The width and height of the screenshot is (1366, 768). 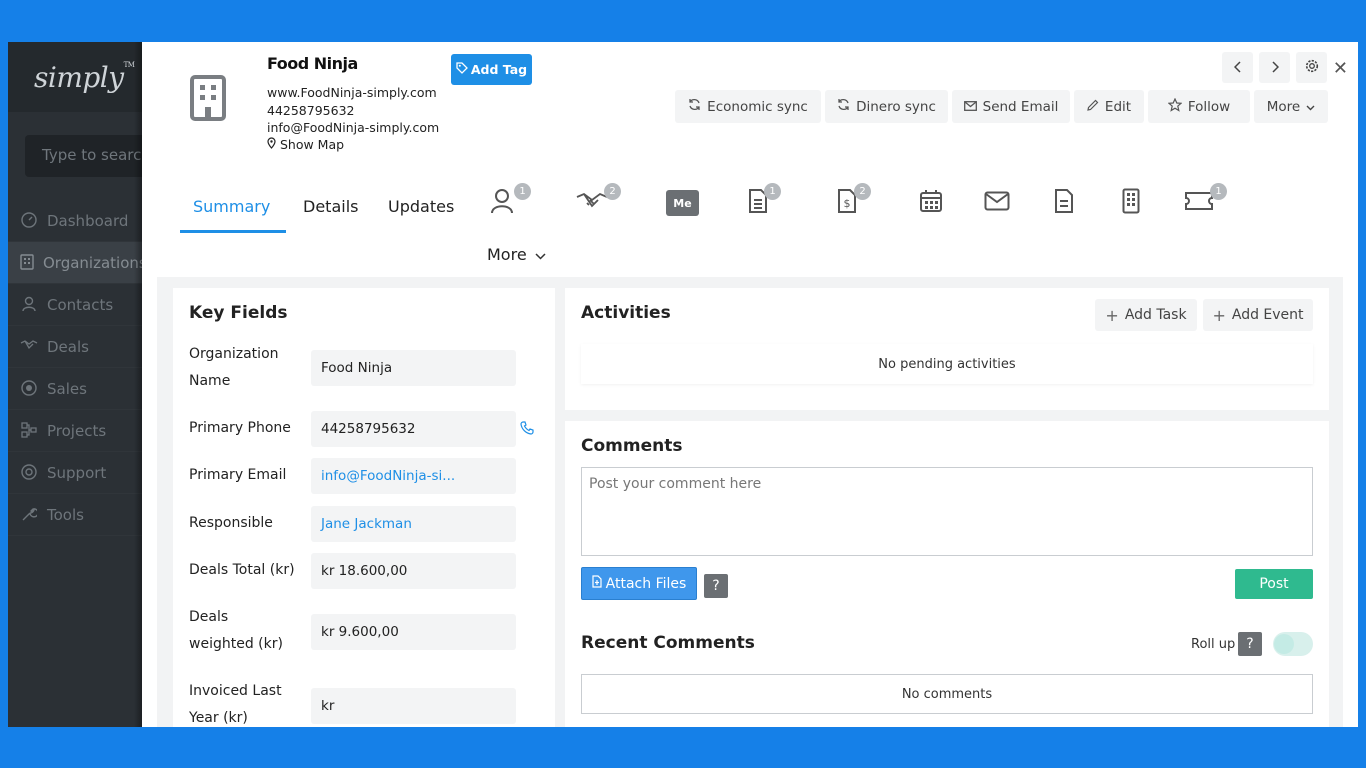 I want to click on active-tab-indicator, so click(x=233, y=231).